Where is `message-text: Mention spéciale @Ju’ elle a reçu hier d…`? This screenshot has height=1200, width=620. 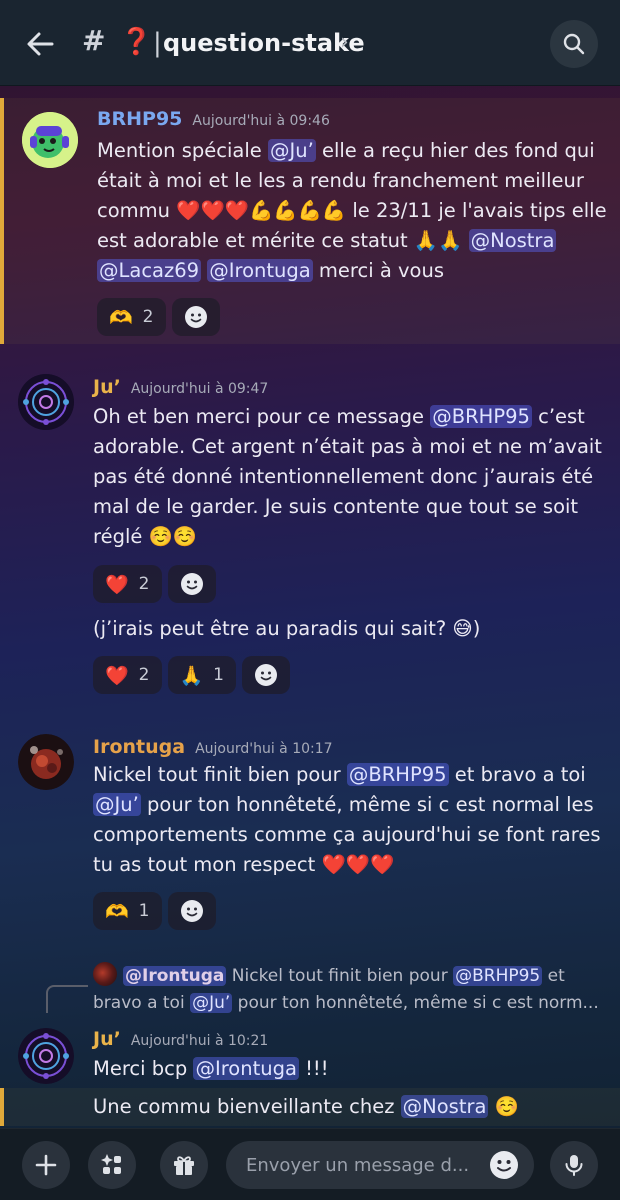
message-text: Mention spéciale @Ju’ elle a reçu hier d… is located at coordinates (352, 210).